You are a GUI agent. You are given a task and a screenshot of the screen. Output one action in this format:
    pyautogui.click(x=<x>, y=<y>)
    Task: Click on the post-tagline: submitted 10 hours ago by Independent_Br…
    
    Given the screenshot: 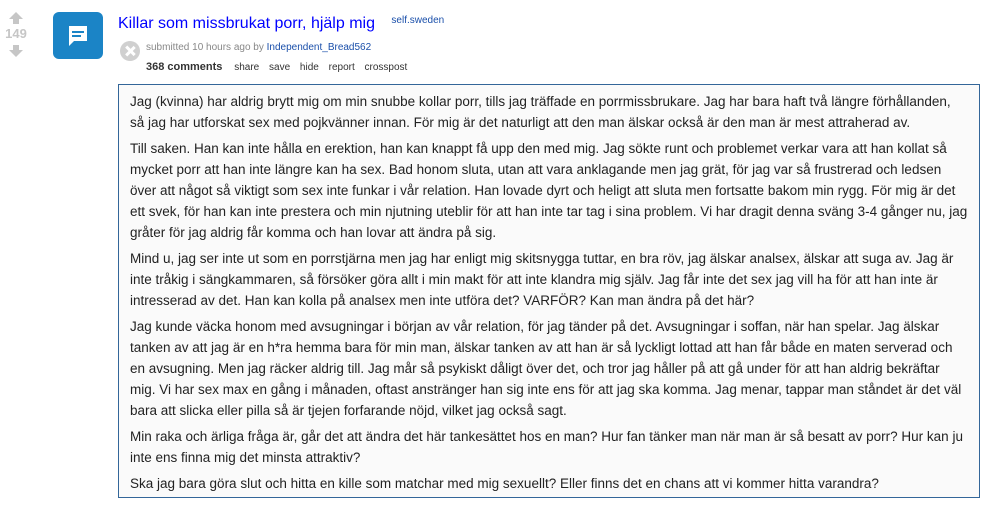 What is the action you would take?
    pyautogui.click(x=258, y=47)
    